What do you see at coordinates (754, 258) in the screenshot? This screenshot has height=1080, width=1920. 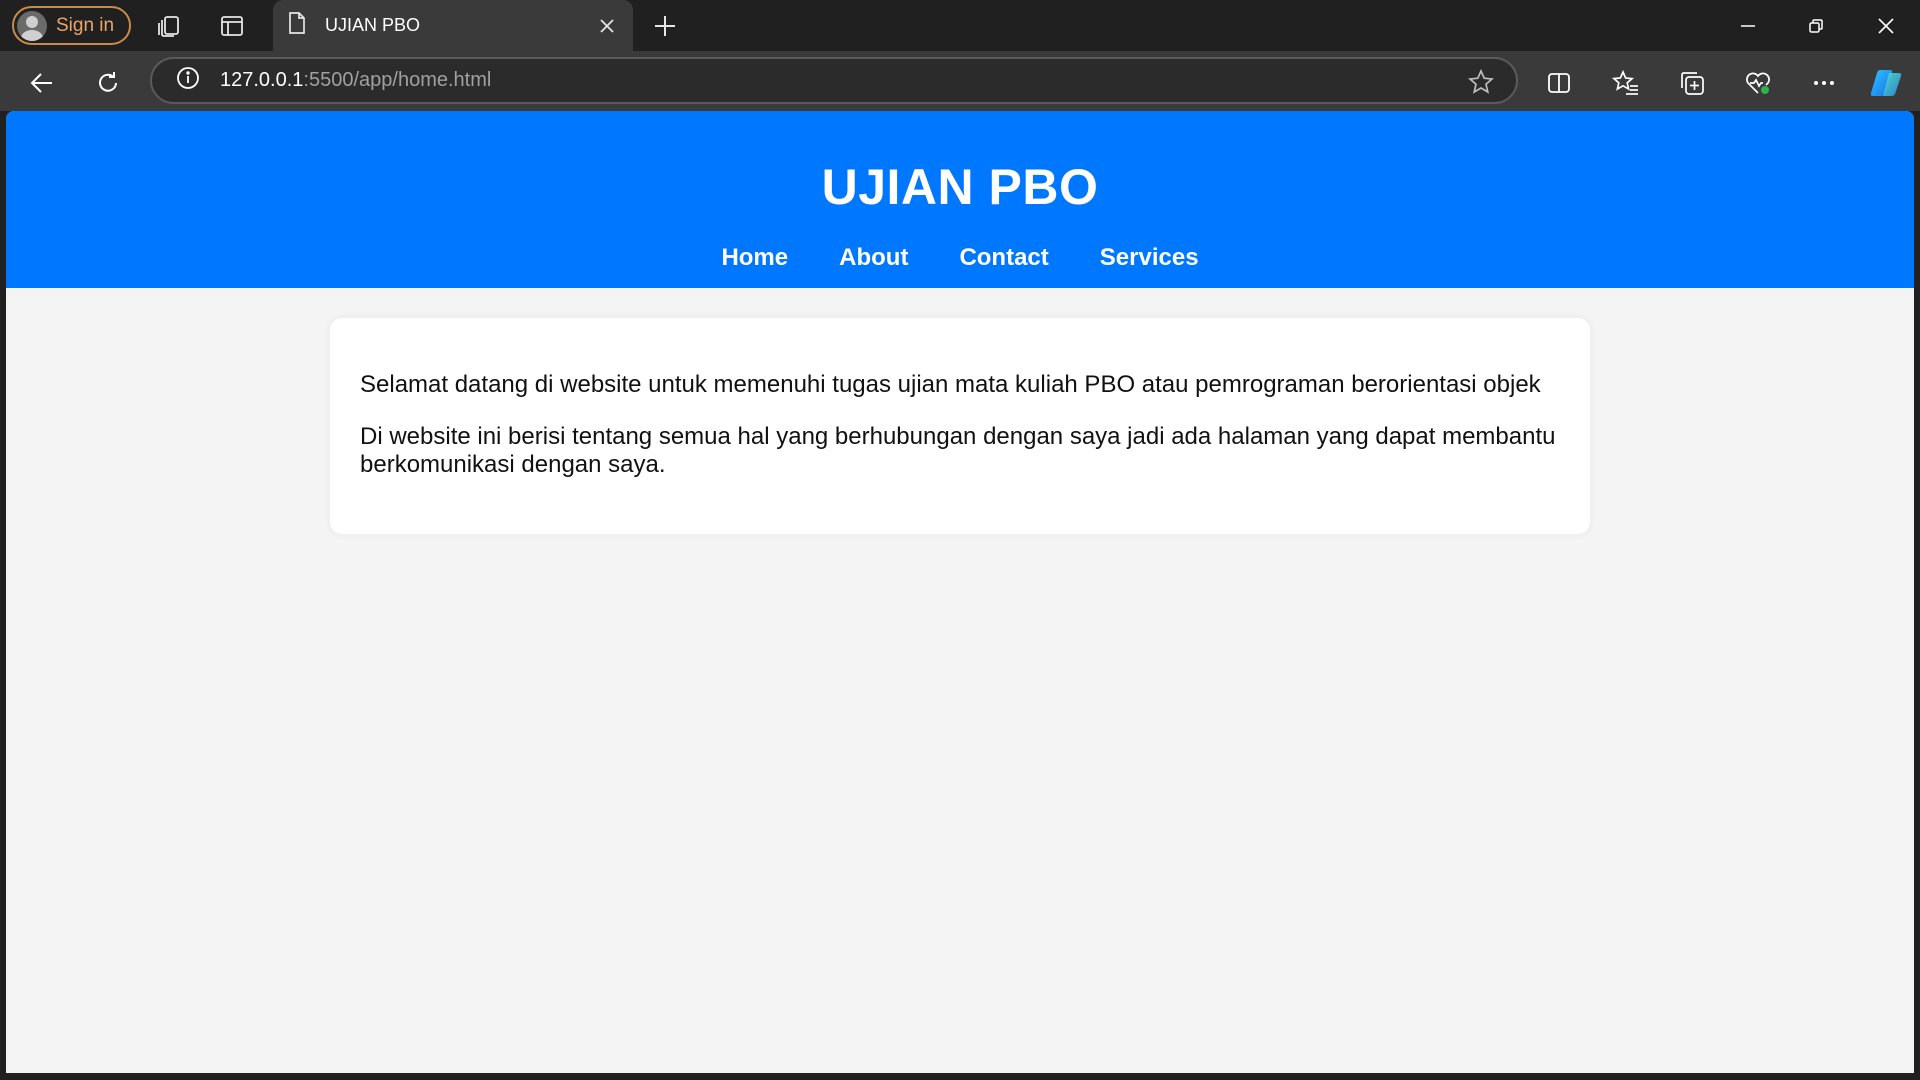 I see `nav-link-home: Home` at bounding box center [754, 258].